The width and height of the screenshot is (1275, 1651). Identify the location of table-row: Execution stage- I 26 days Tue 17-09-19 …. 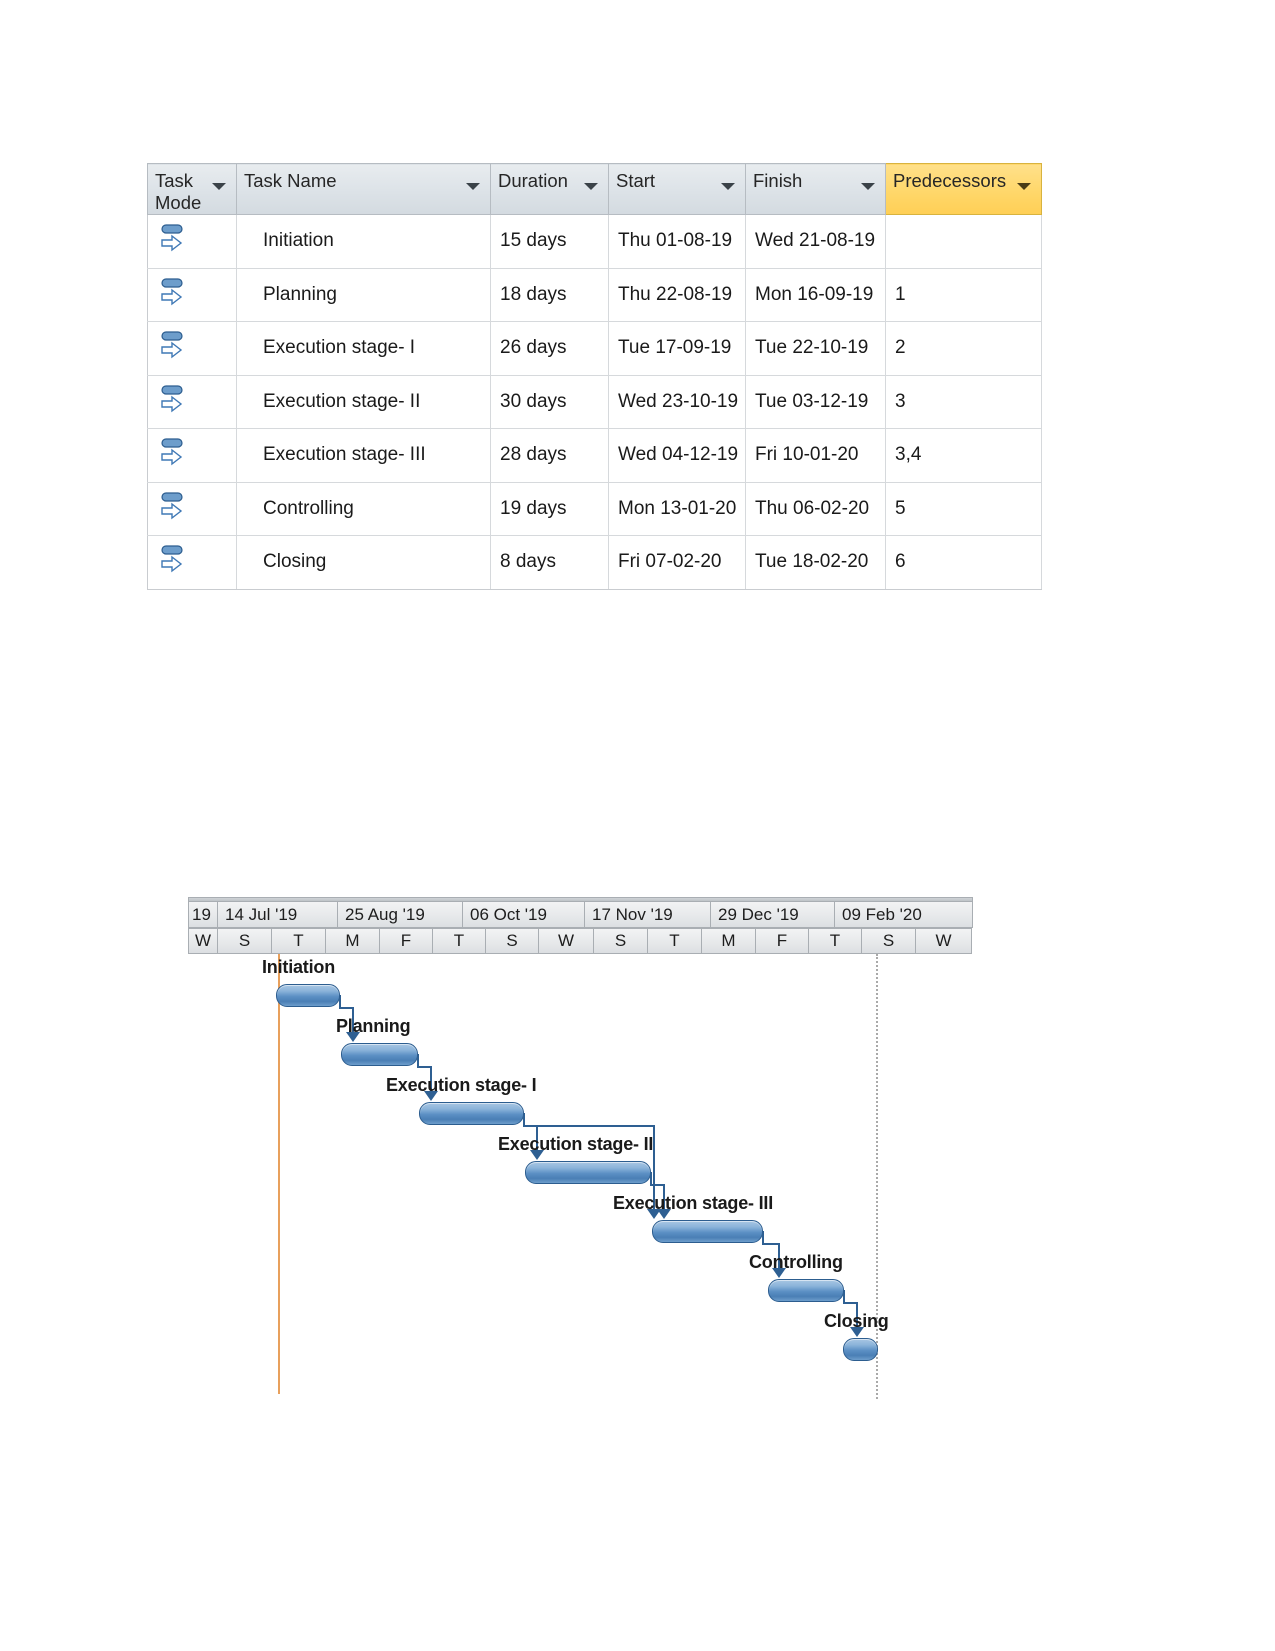
(594, 348).